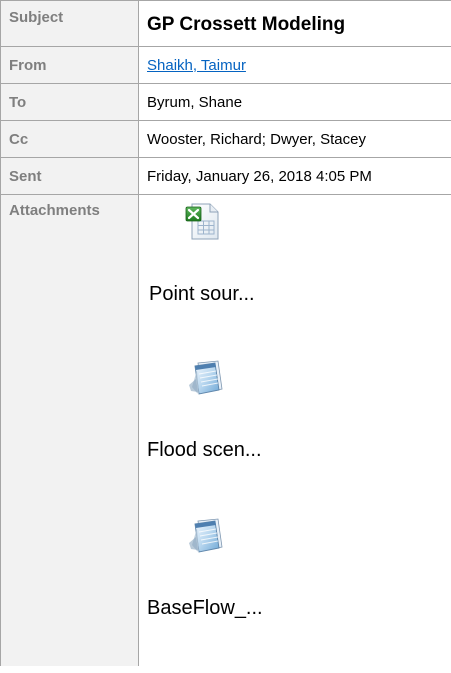 This screenshot has height=673, width=451. What do you see at coordinates (294, 176) in the screenshot?
I see `sent-value: Friday, January 26, 2018 4:05 PM` at bounding box center [294, 176].